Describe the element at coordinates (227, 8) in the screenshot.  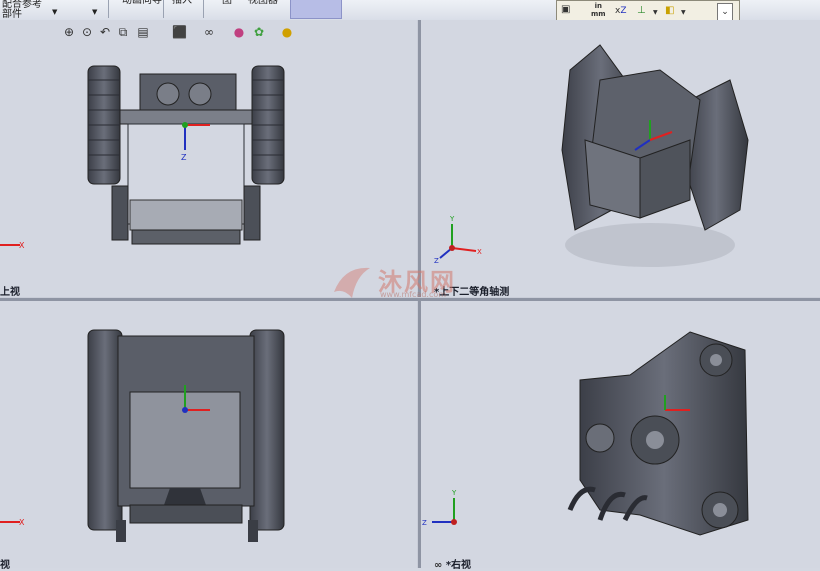
I see `view-icon-button: 图` at that location.